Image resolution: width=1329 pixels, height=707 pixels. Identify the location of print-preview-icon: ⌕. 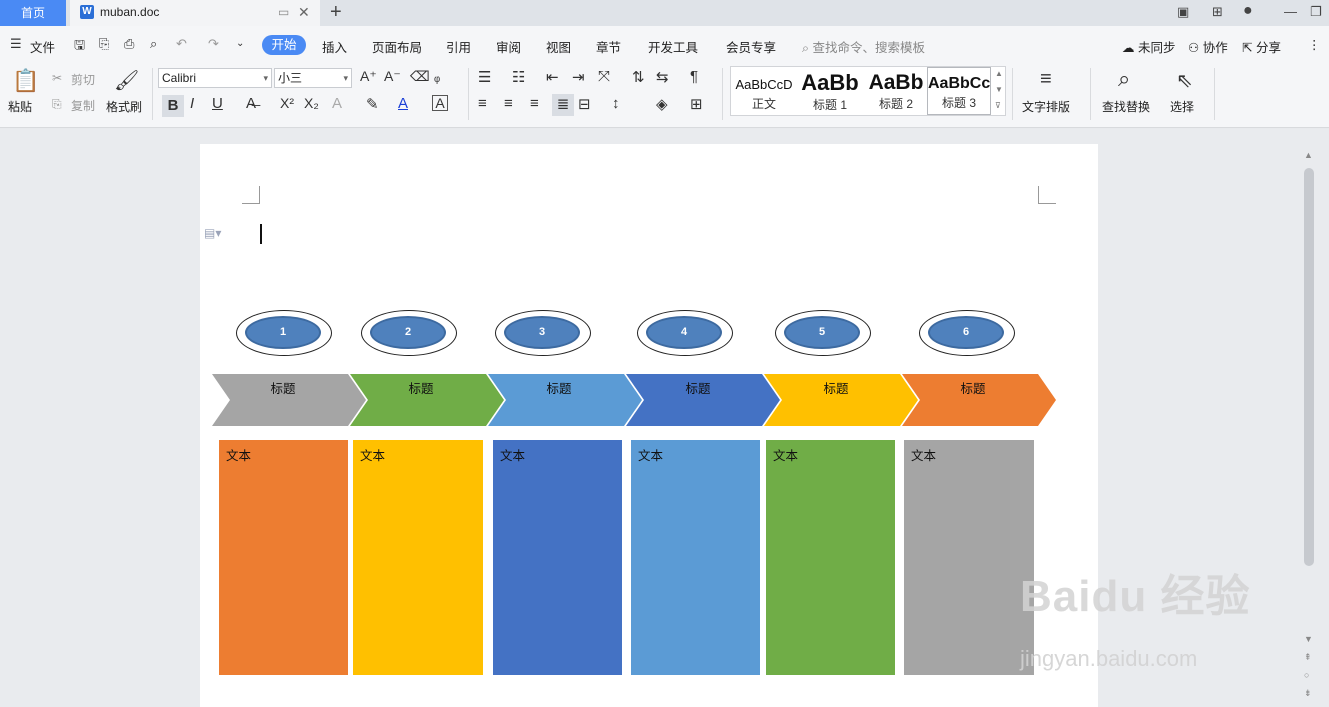
(153, 44).